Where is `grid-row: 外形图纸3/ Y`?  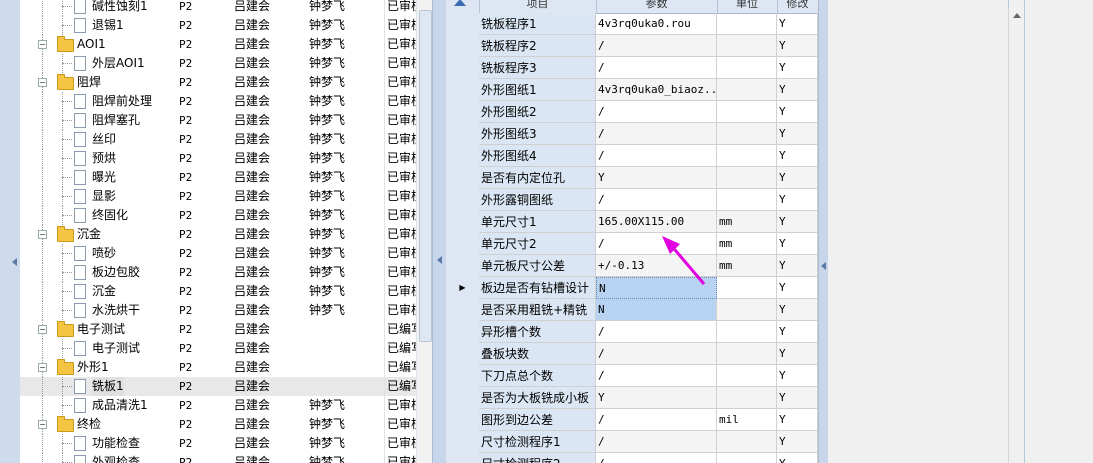
grid-row: 外形图纸3/ Y is located at coordinates (632, 134).